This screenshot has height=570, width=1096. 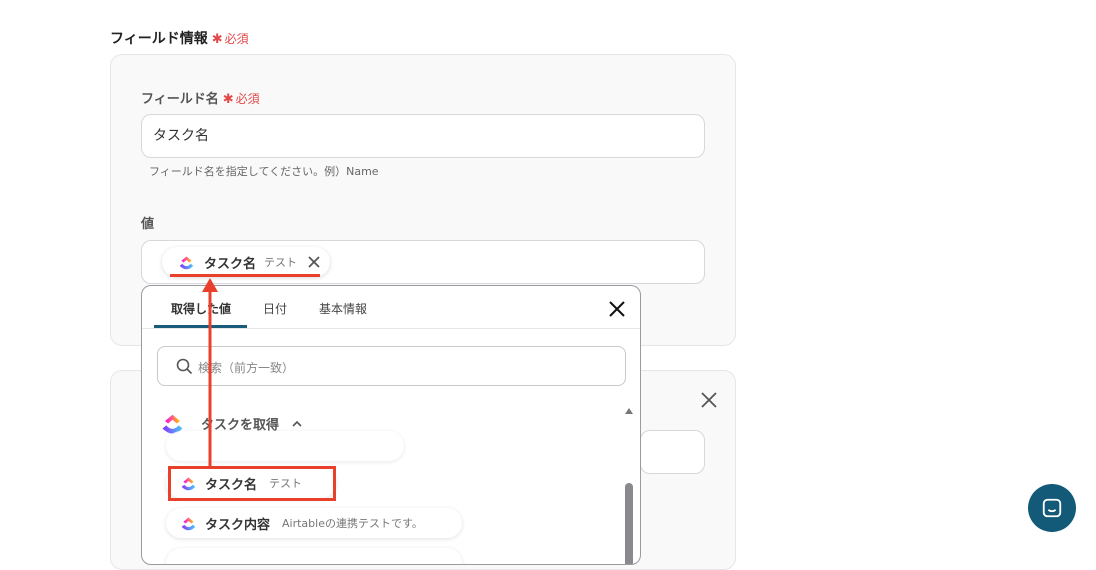 I want to click on chevron-up-icon, so click(x=297, y=424).